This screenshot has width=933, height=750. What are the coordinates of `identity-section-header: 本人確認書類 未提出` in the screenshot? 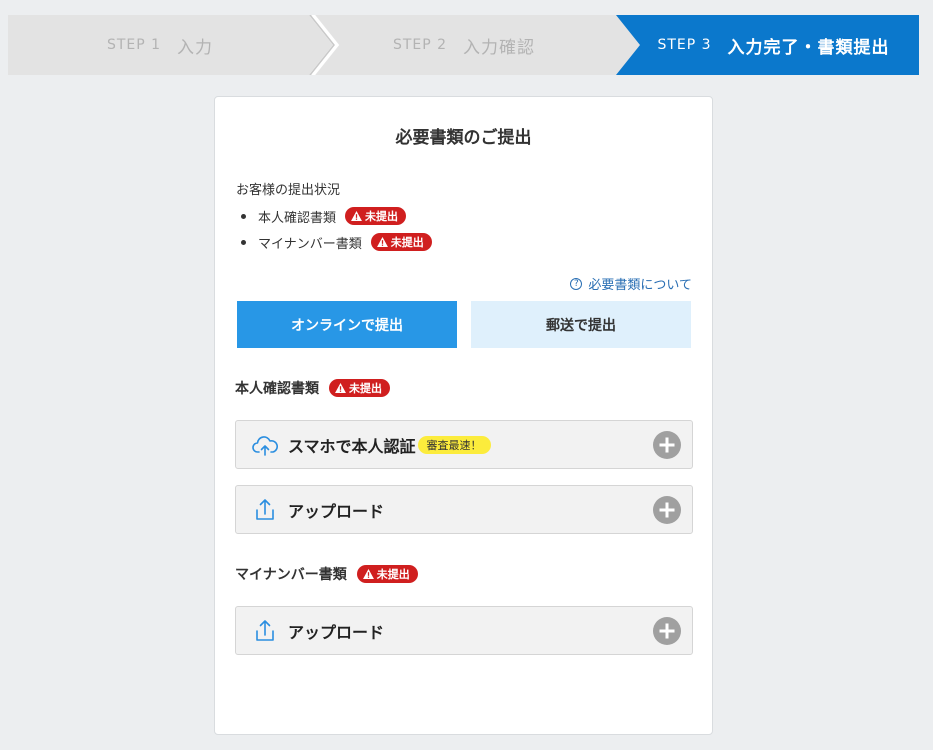 It's located at (312, 388).